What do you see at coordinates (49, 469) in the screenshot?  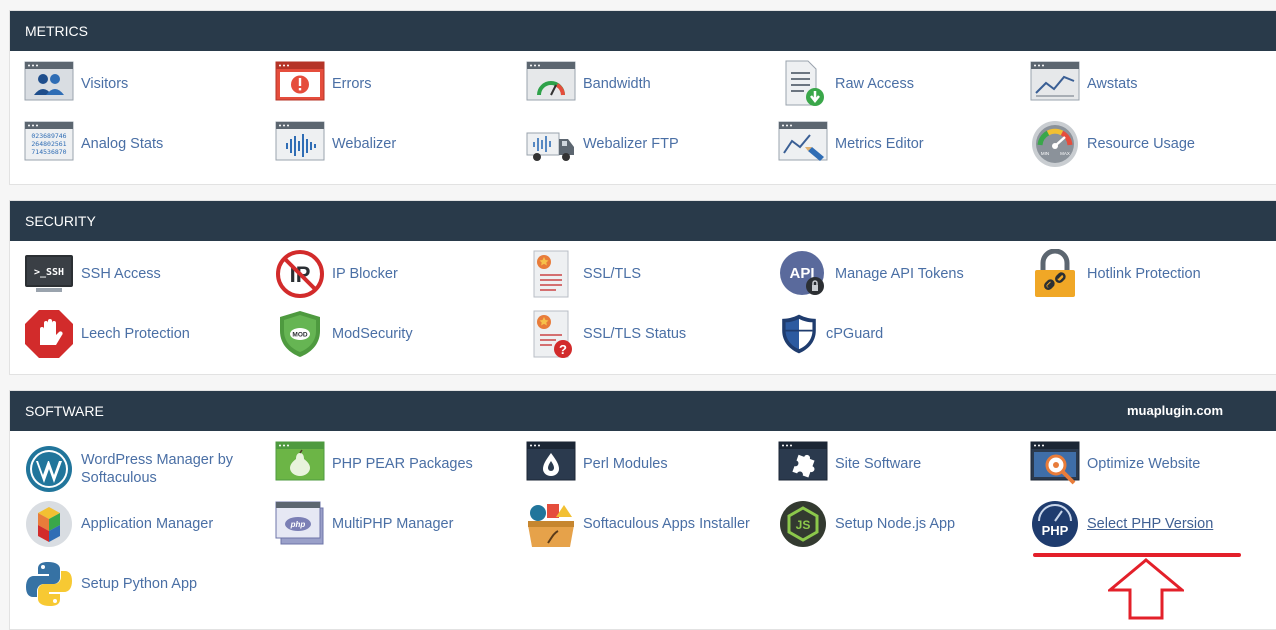 I see `wordpress-icon` at bounding box center [49, 469].